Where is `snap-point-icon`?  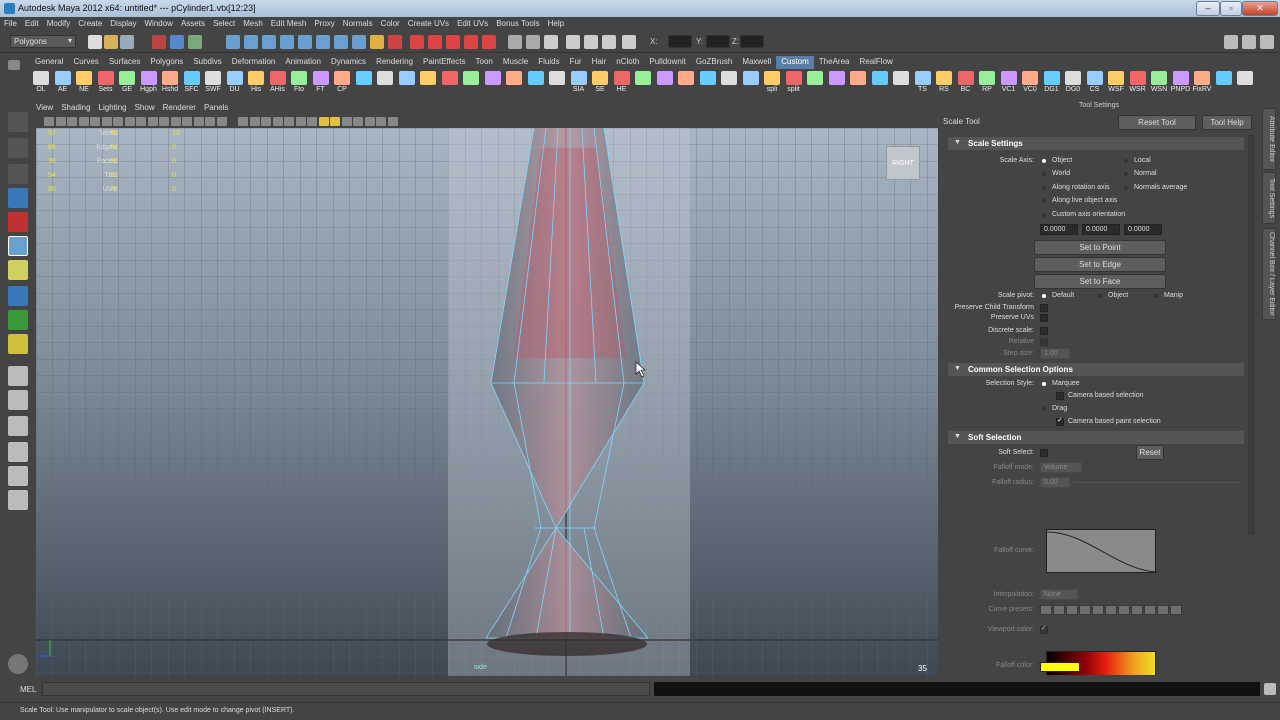 snap-point-icon is located at coordinates (341, 42).